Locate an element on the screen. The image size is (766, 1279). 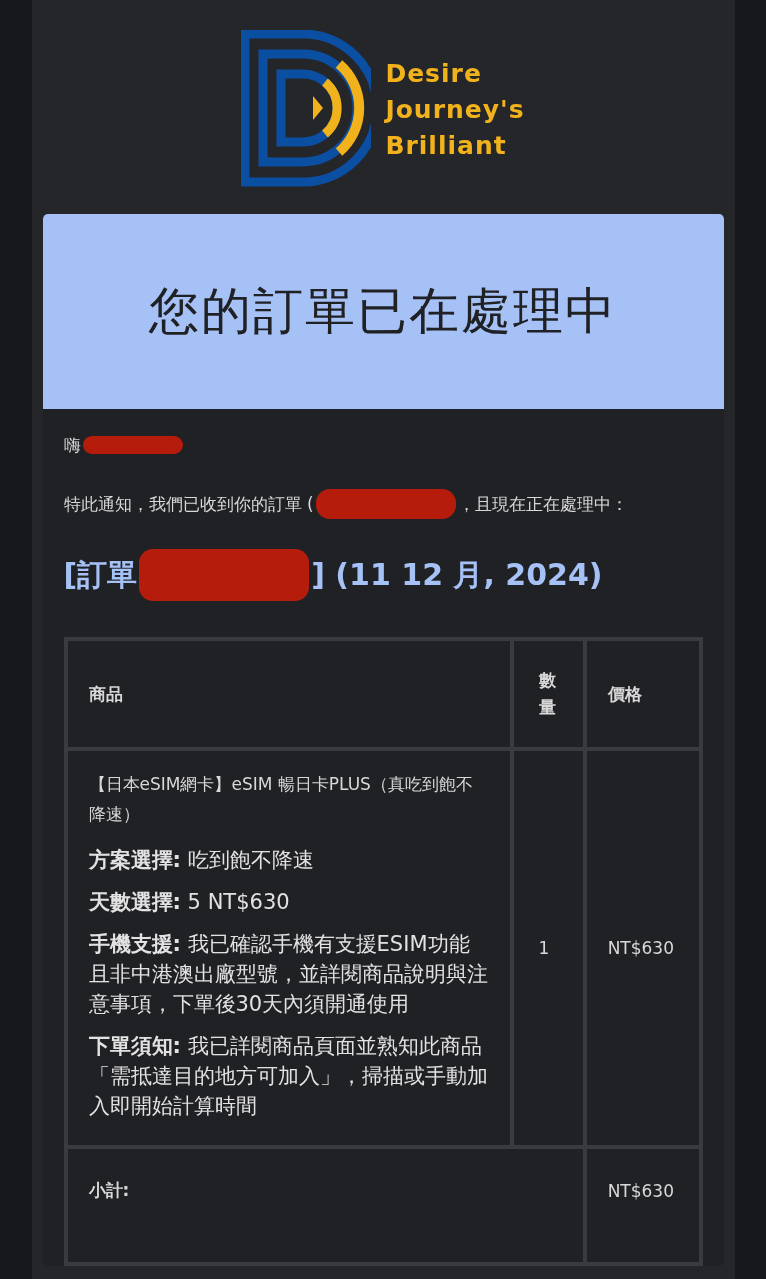
product-option: 天數選擇: 5 NT$630 is located at coordinates (288, 902).